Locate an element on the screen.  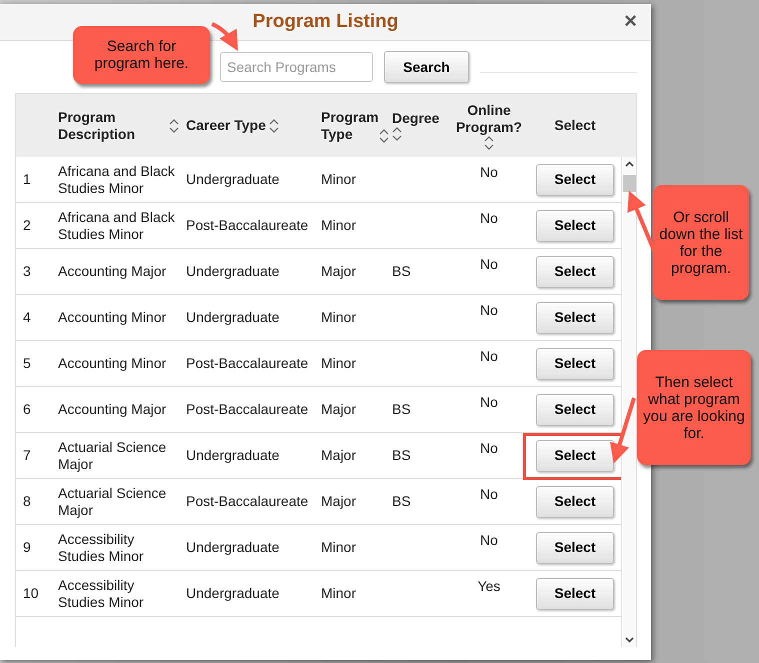
table-cell-text: 8 is located at coordinates (27, 501).